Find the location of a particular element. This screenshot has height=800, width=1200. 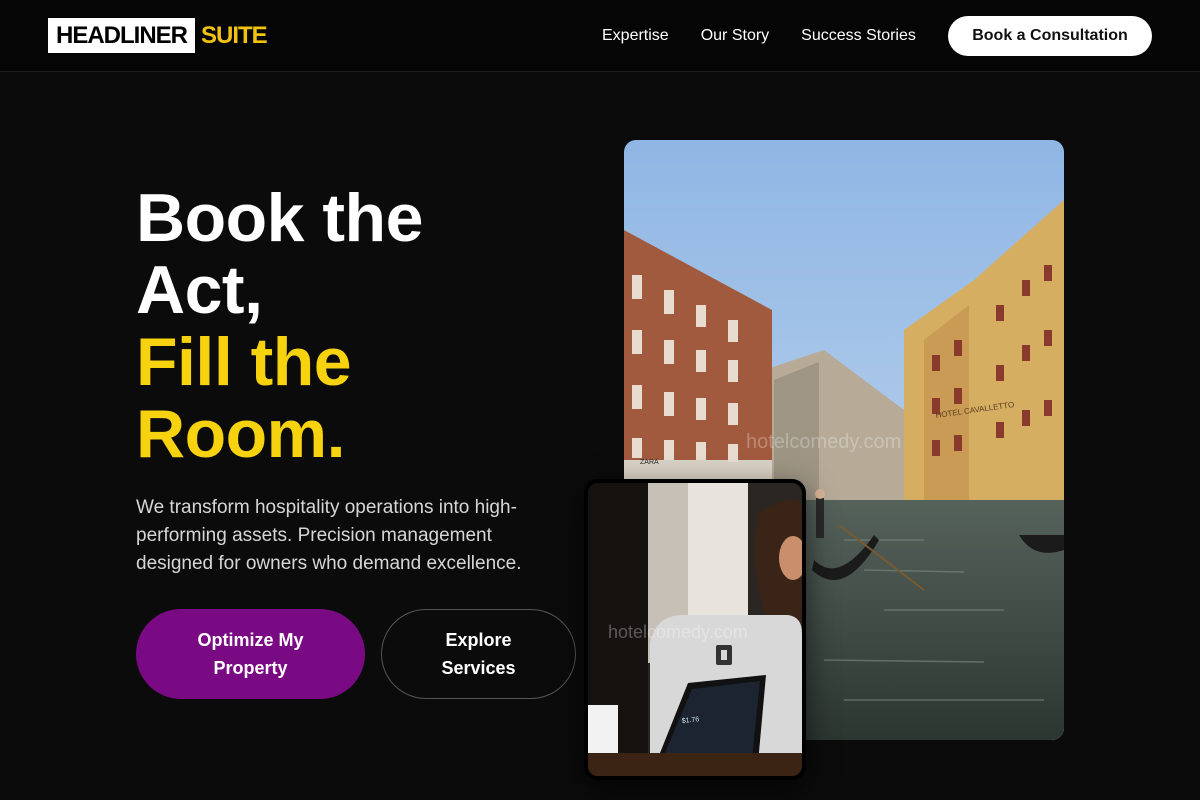

headline-accent-line-1: Fill the is located at coordinates (244, 362).